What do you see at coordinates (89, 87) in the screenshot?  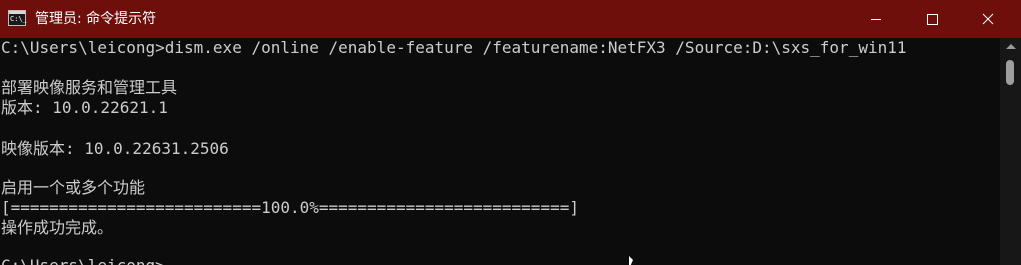 I see `console-line-tool-name: 部署映像服务和管理工具` at bounding box center [89, 87].